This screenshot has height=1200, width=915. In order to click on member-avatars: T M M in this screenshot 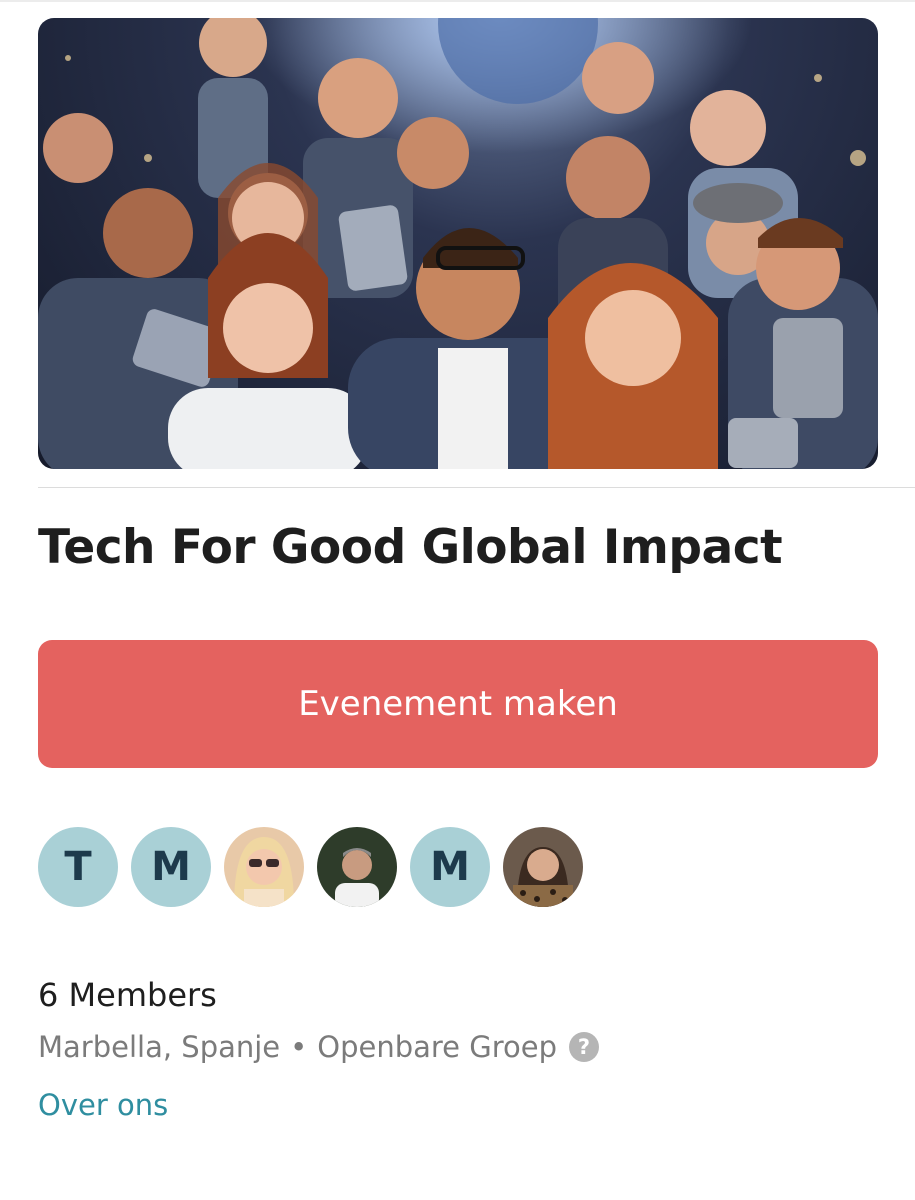, I will do `click(310, 868)`.